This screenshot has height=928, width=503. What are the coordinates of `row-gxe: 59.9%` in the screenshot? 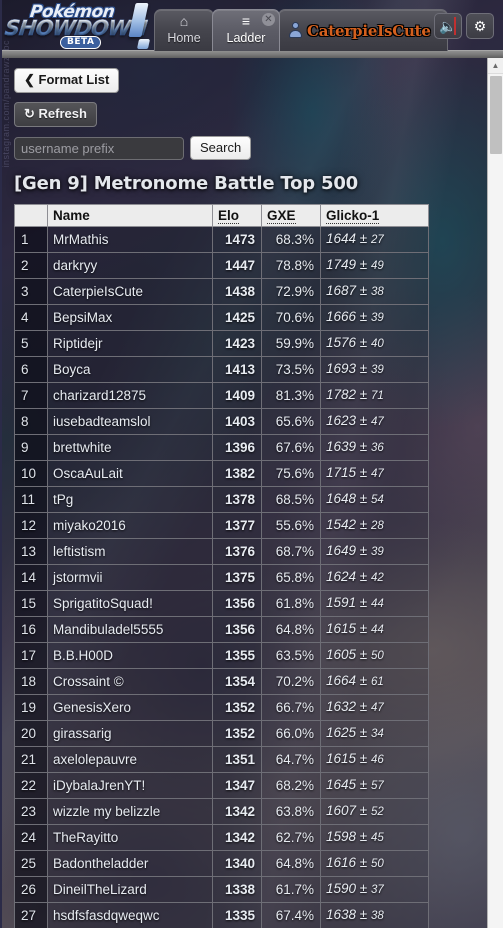 It's located at (291, 343).